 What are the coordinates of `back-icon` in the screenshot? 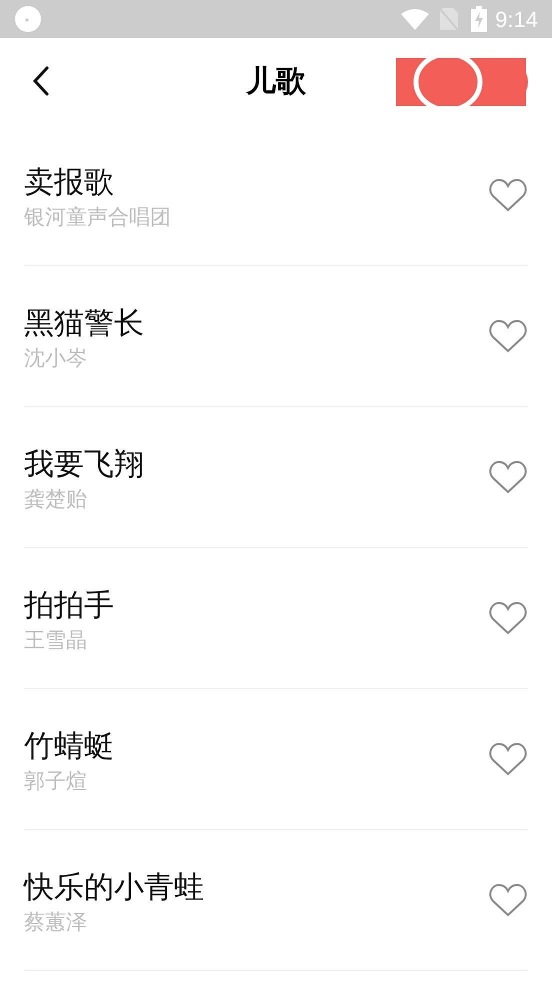 It's located at (41, 81).